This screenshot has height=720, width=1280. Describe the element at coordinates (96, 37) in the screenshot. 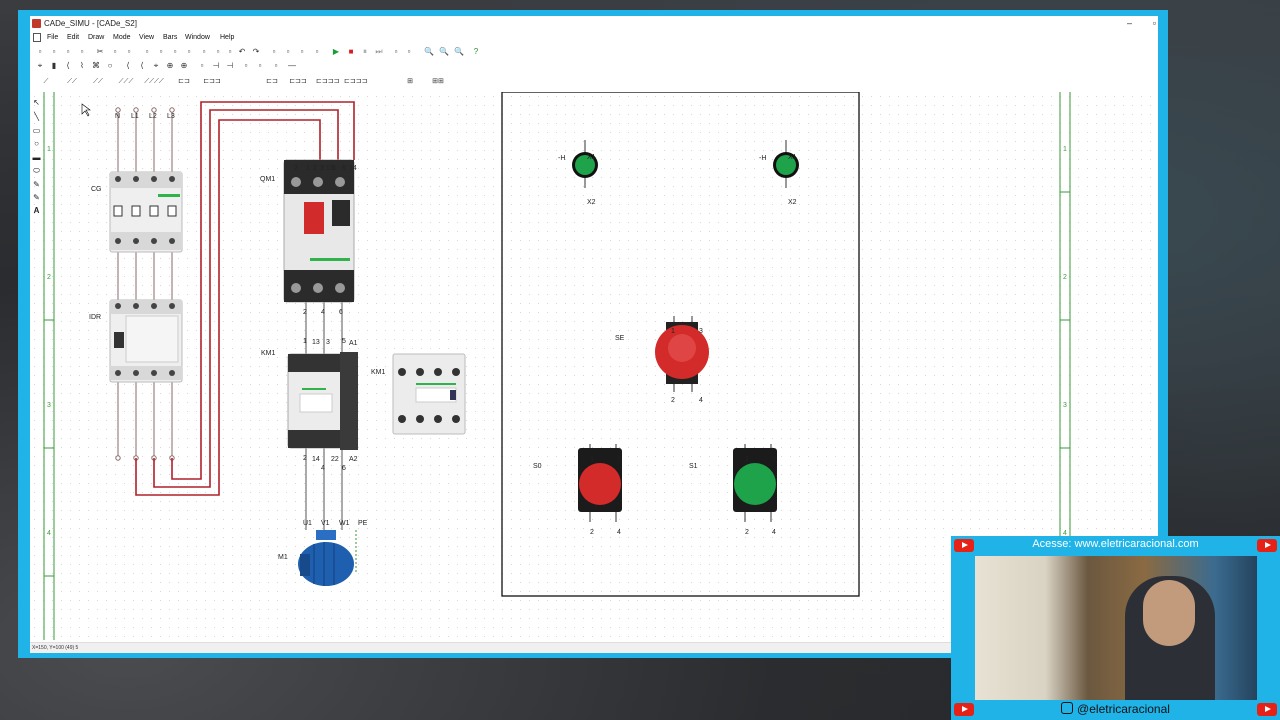

I see `menu-draw: Draw` at that location.